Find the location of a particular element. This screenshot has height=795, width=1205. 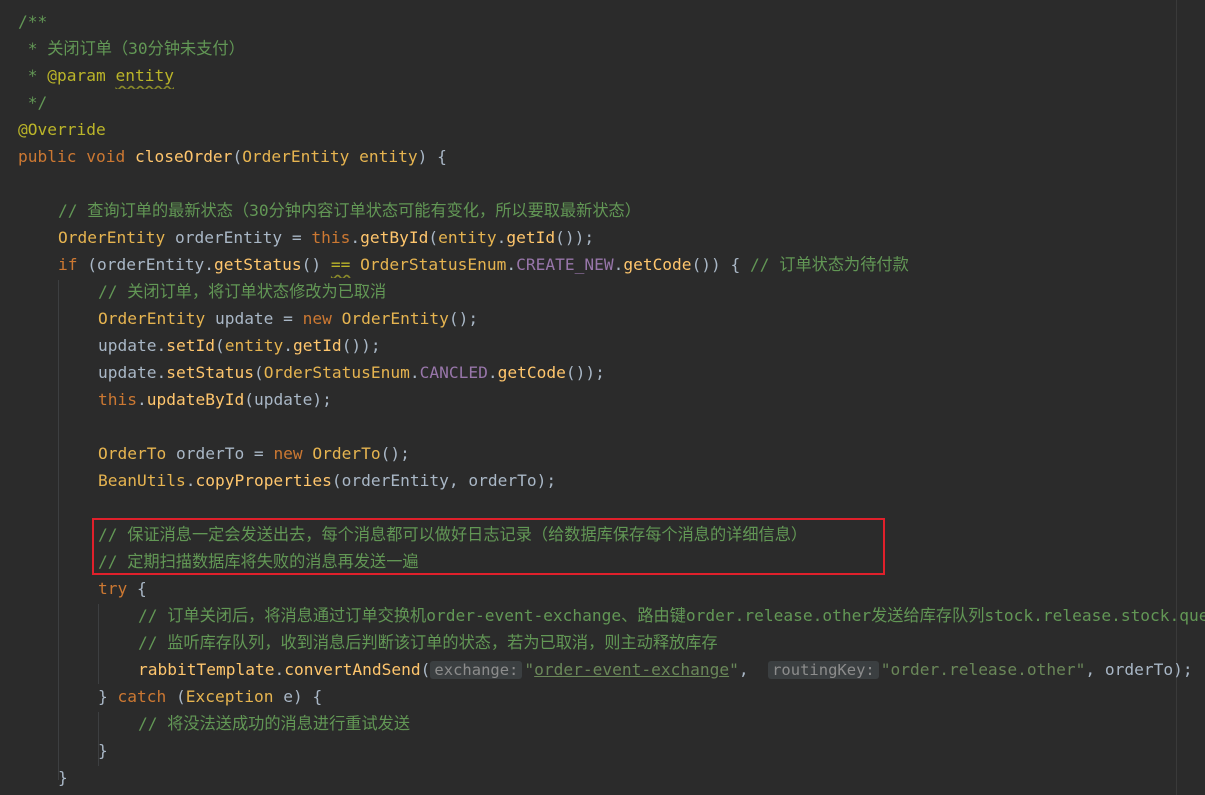

code-token: "order.release.other" is located at coordinates (983, 669).